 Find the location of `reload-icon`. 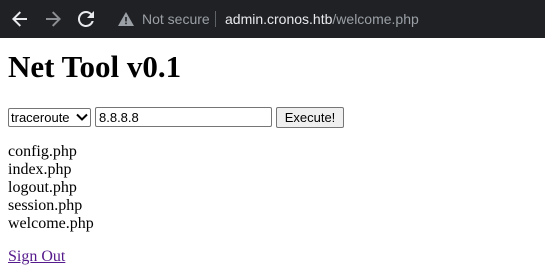

reload-icon is located at coordinates (86, 19).